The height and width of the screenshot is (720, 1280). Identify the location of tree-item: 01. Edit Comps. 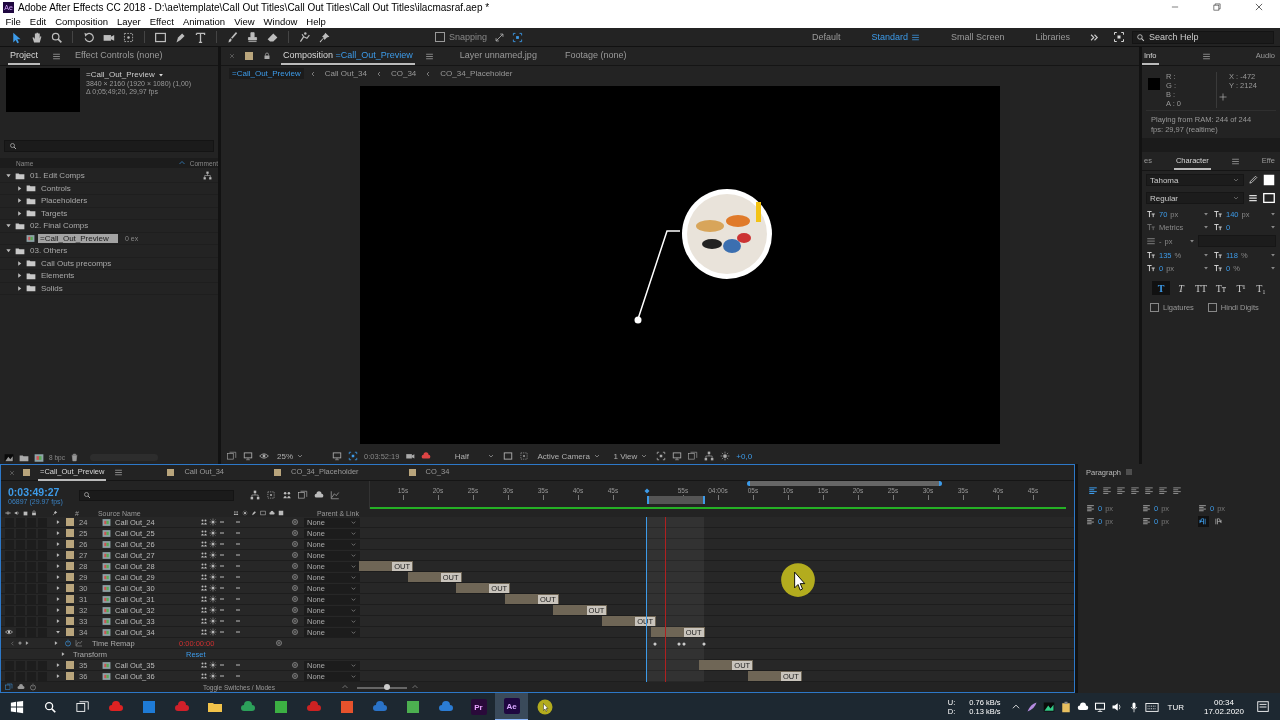
(57, 176).